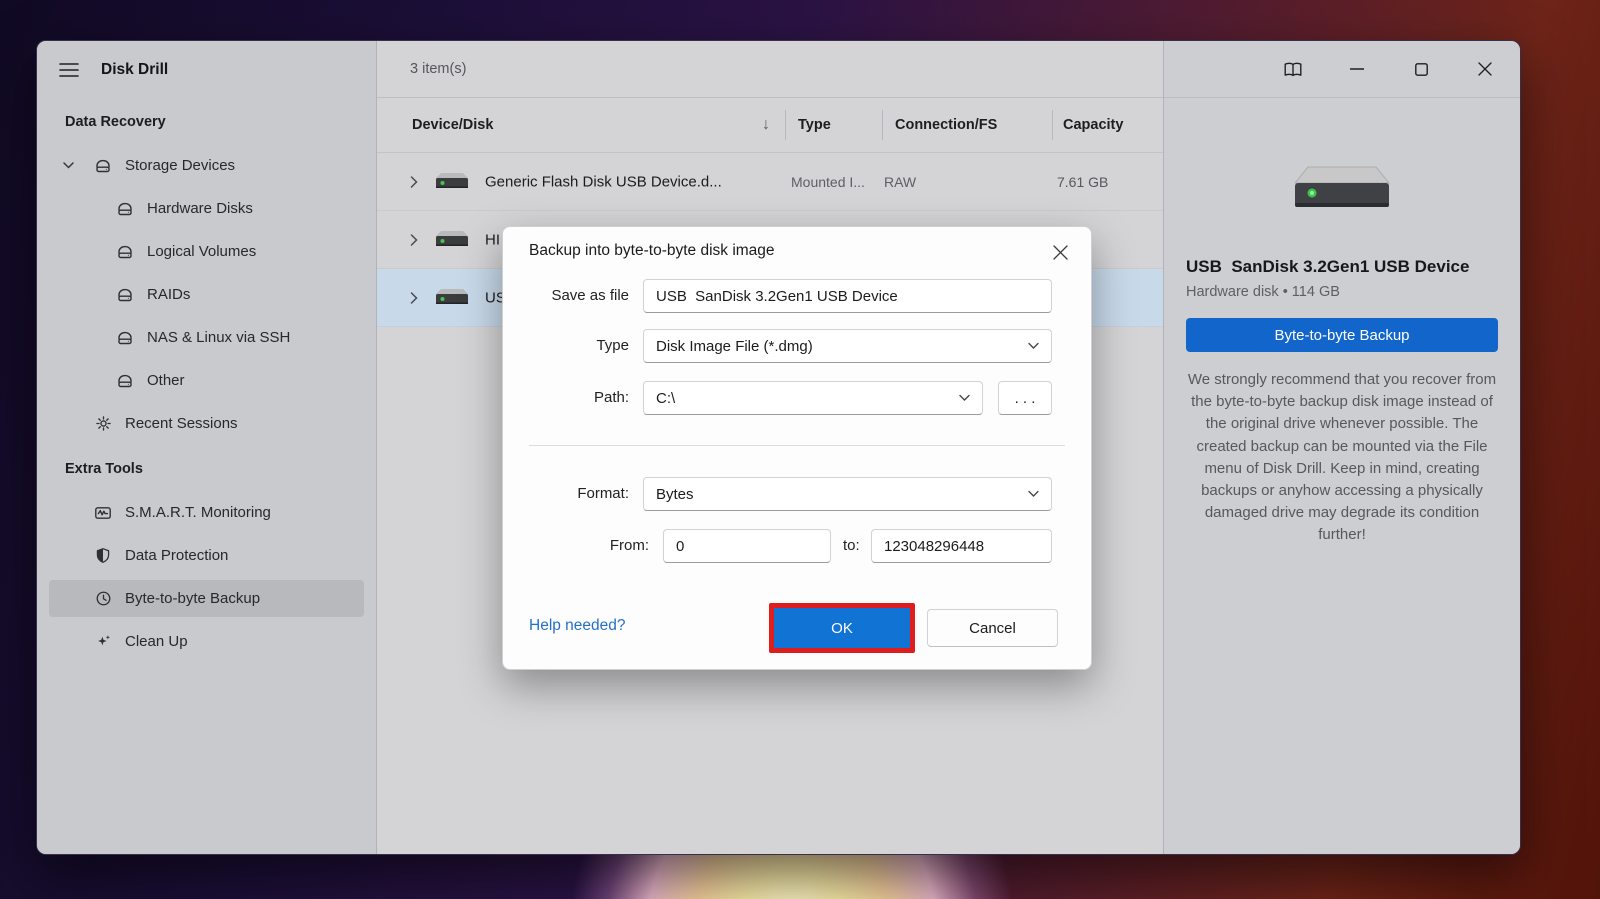 The image size is (1600, 899). I want to click on column-capacity: Capacity, so click(1093, 125).